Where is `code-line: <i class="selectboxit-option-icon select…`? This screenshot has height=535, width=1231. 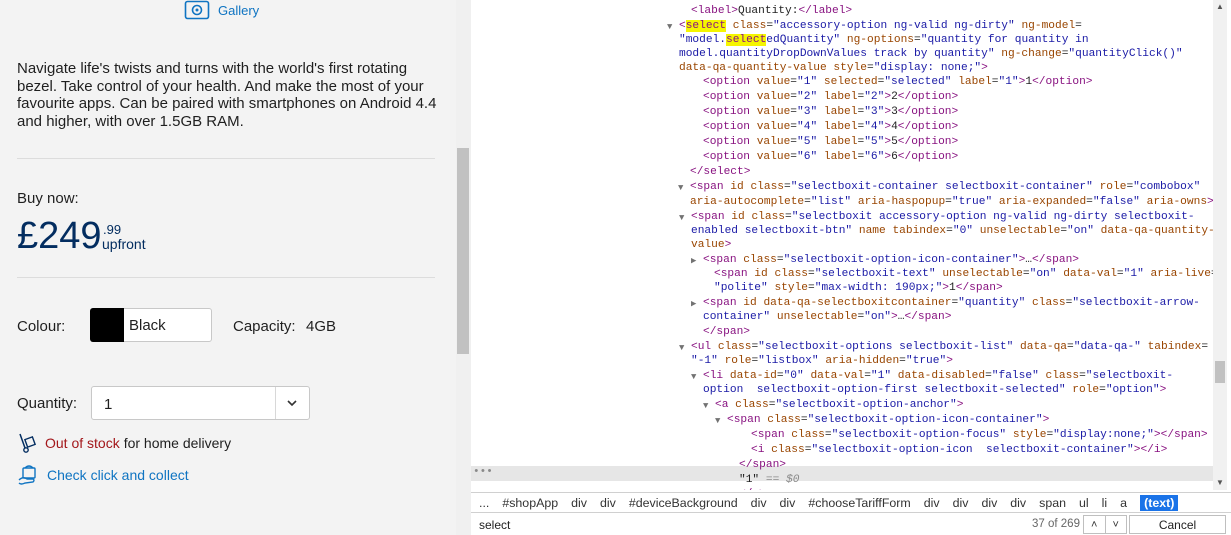 code-line: <i class="selectboxit-option-icon select… is located at coordinates (959, 450).